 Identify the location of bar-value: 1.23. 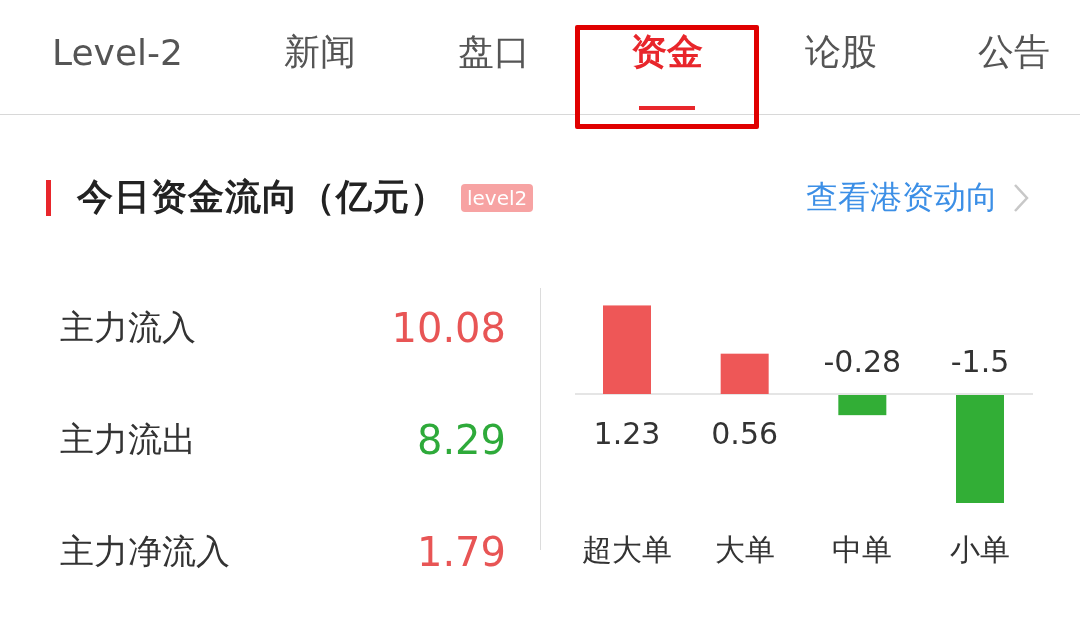
(627, 433).